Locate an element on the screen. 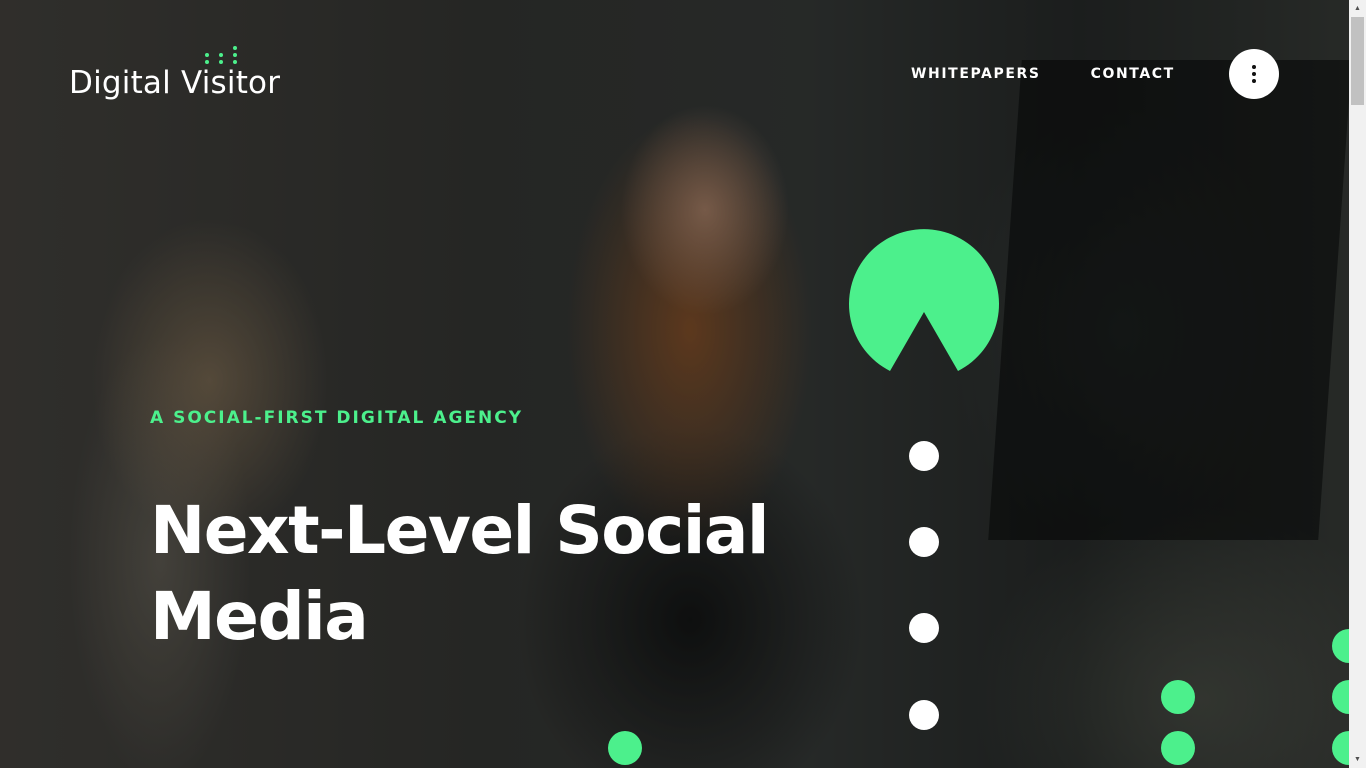 The width and height of the screenshot is (1366, 768). scroll-down-icon: ▼ is located at coordinates (1357, 759).